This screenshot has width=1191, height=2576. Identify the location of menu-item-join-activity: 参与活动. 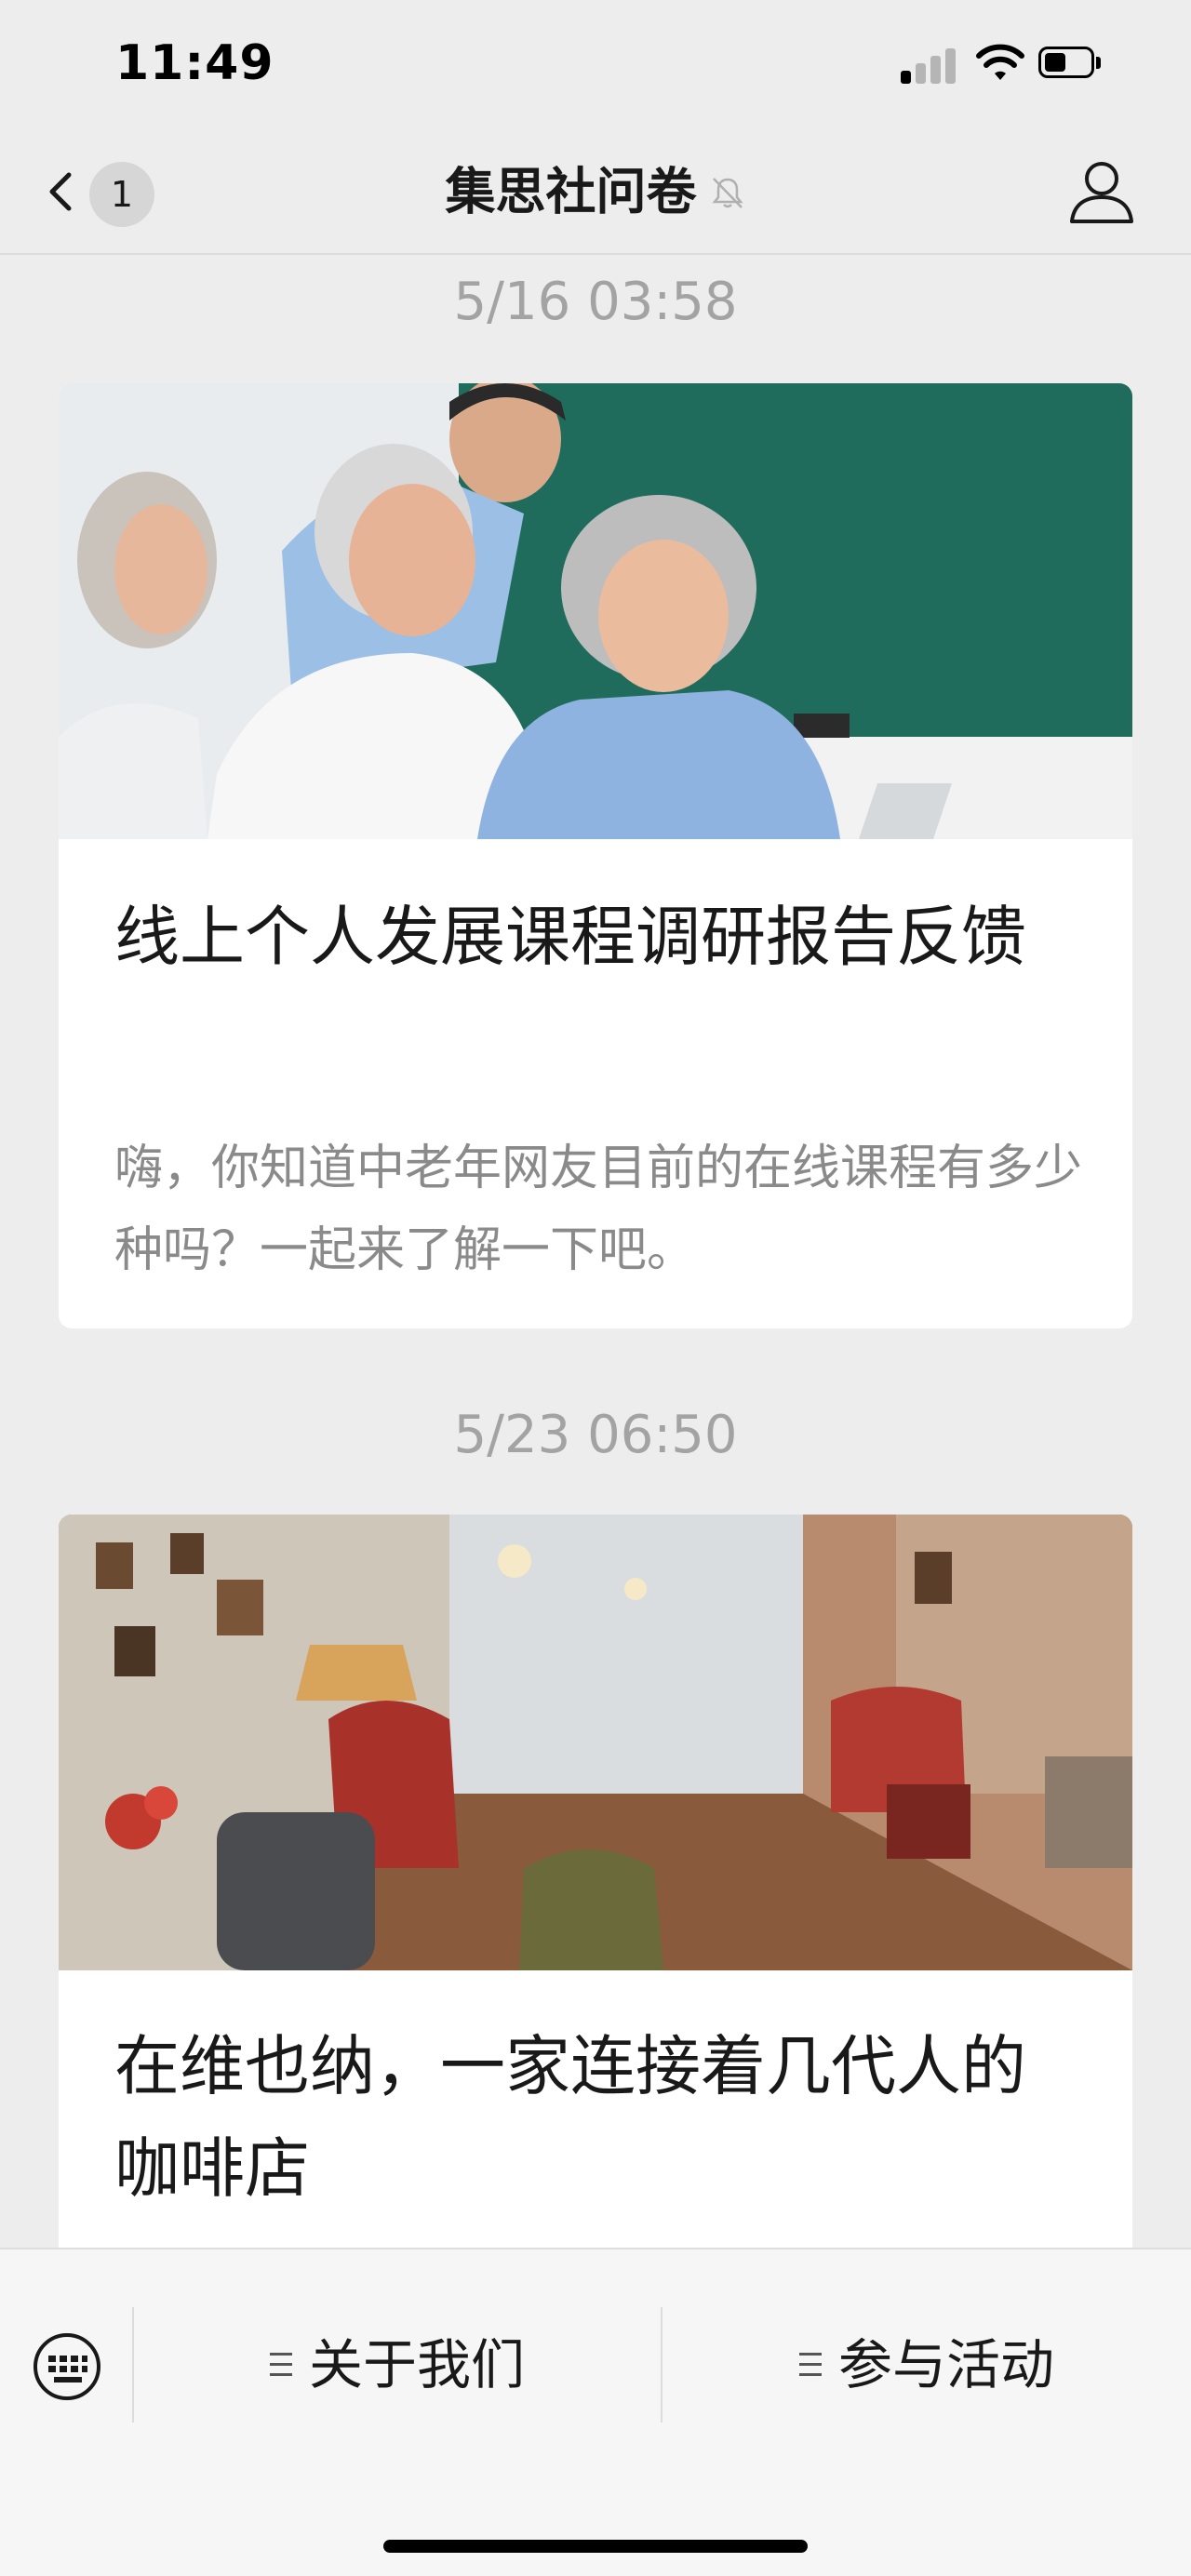
(926, 2365).